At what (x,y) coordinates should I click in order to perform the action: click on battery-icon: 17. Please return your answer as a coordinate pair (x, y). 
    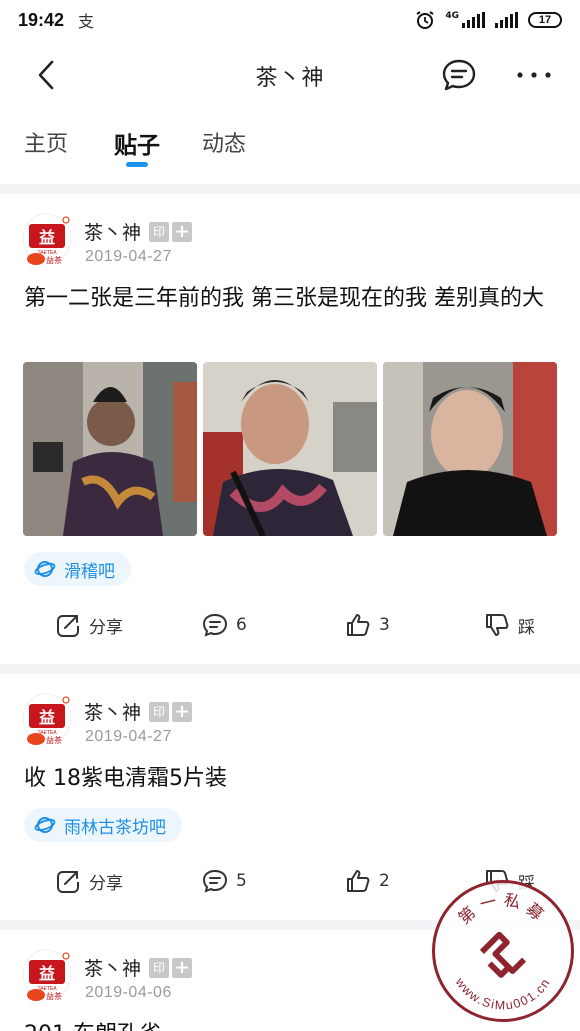
    Looking at the image, I should click on (545, 20).